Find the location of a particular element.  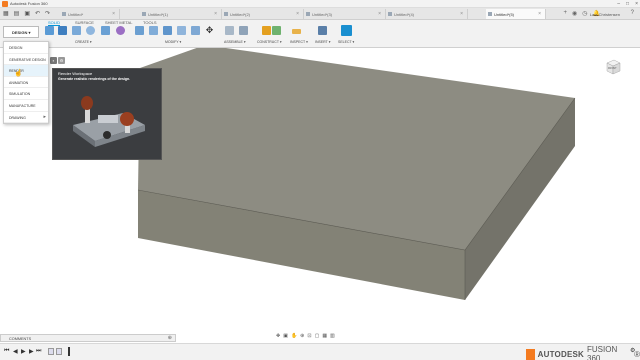

tab-sheet-metal: SHEET METAL is located at coordinates (118, 22).